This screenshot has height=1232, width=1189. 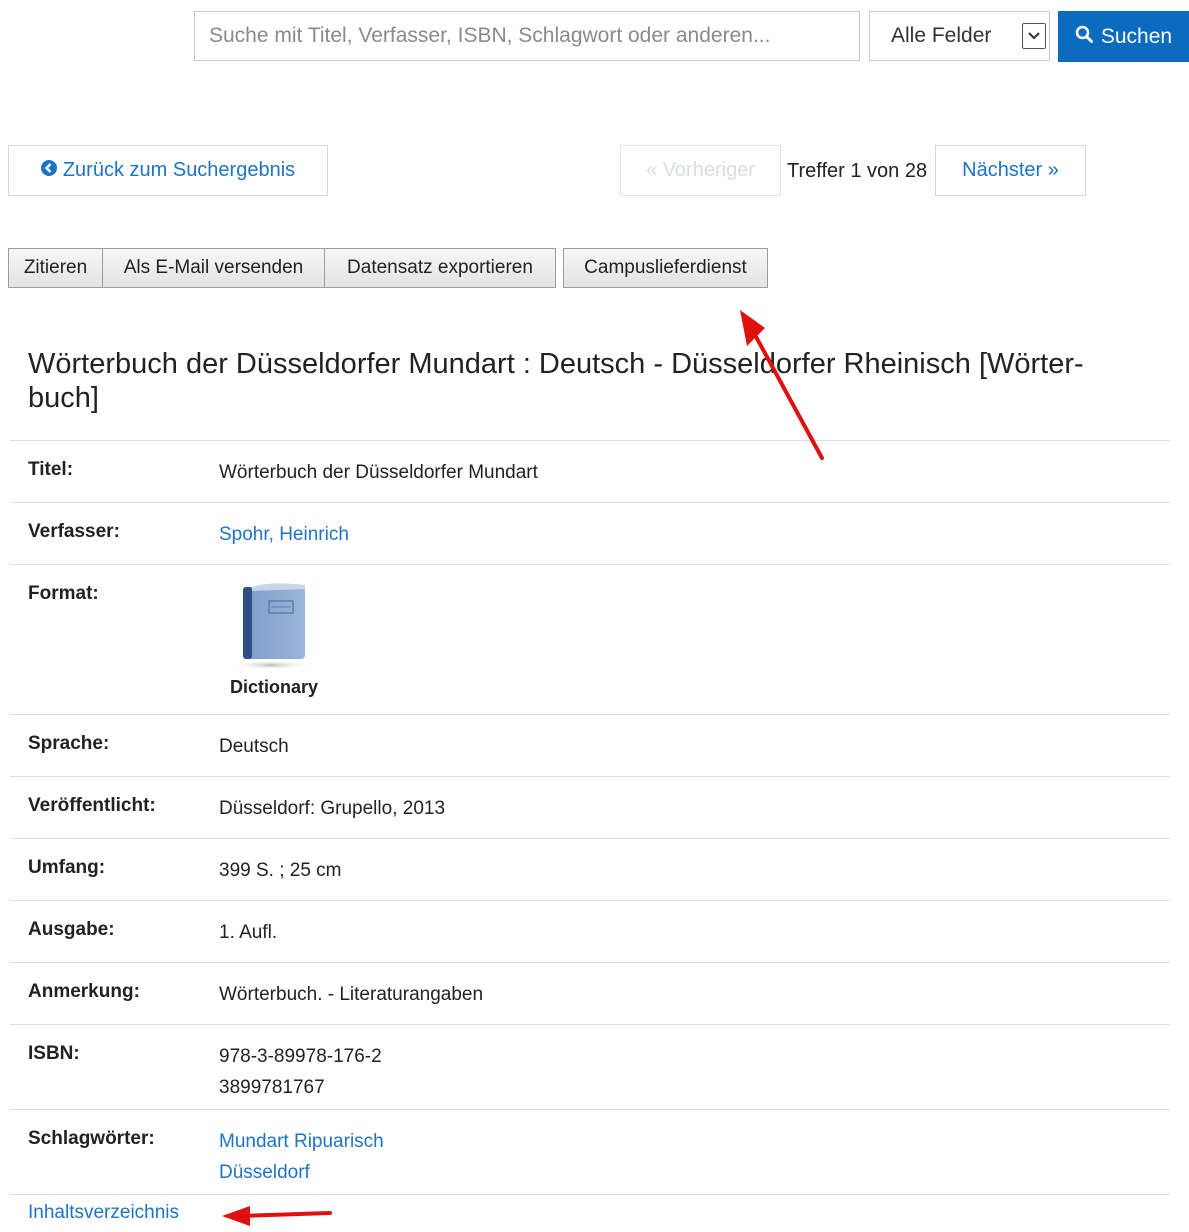 I want to click on hit-counter: Treffer 1 von 28, so click(x=857, y=171).